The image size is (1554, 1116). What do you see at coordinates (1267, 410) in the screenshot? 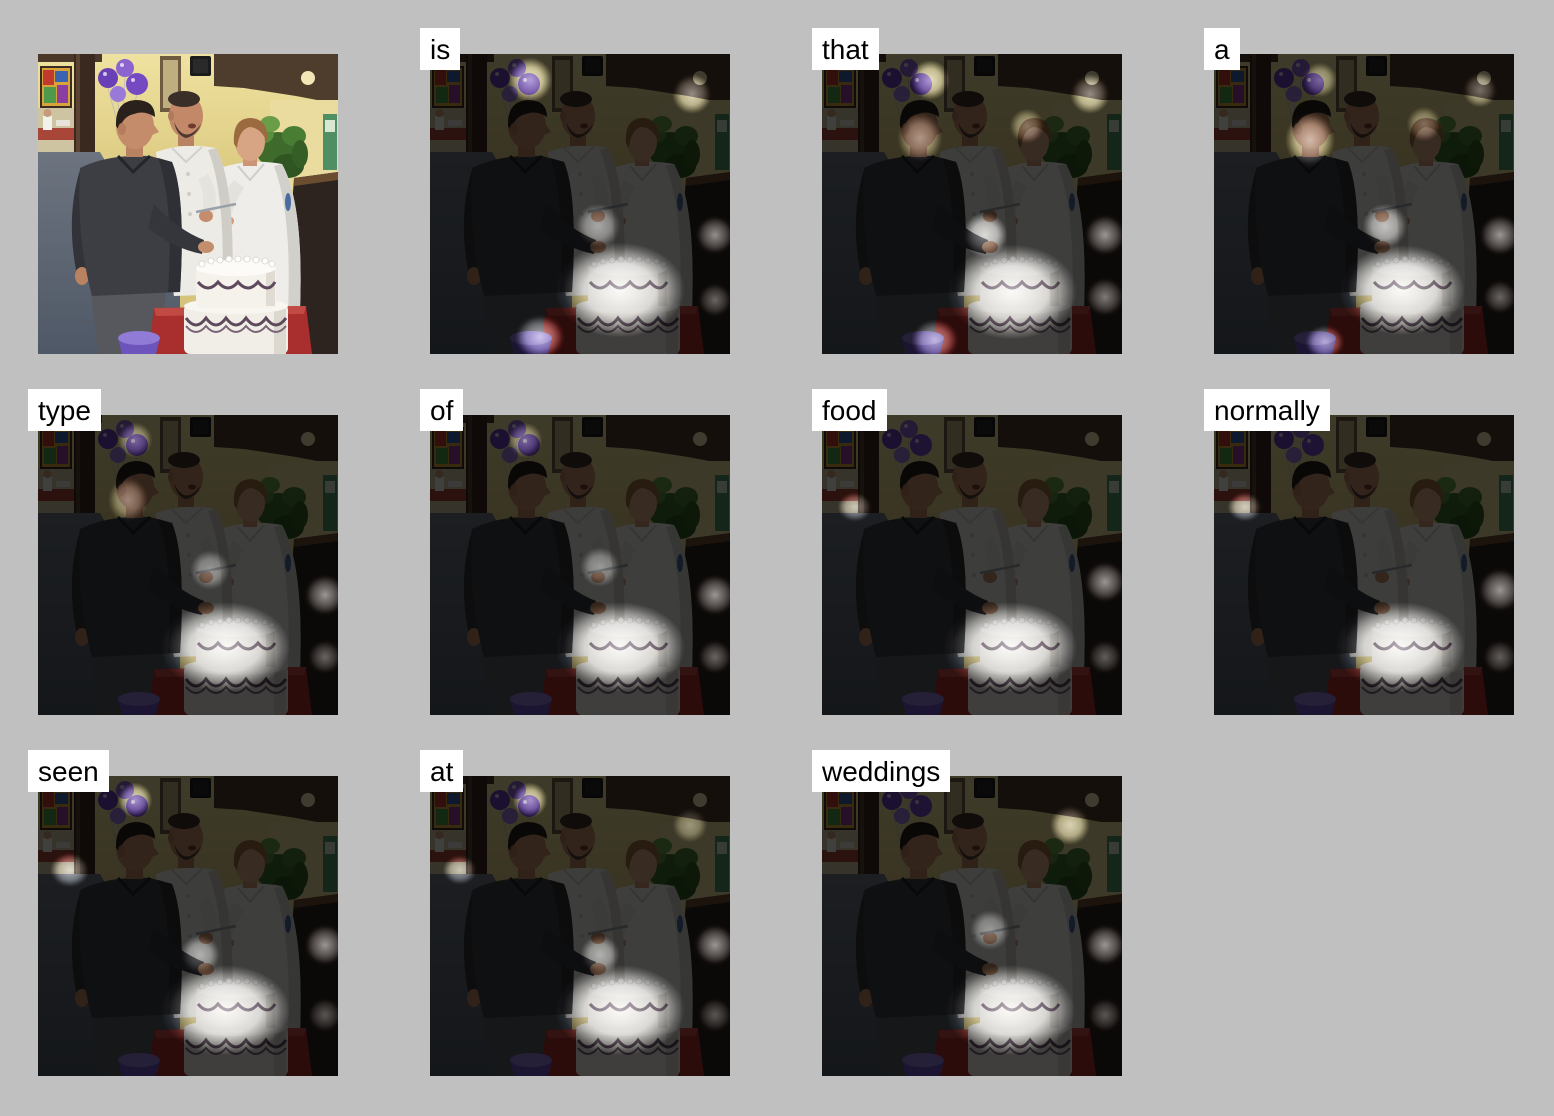
I see `word-label: normally` at bounding box center [1267, 410].